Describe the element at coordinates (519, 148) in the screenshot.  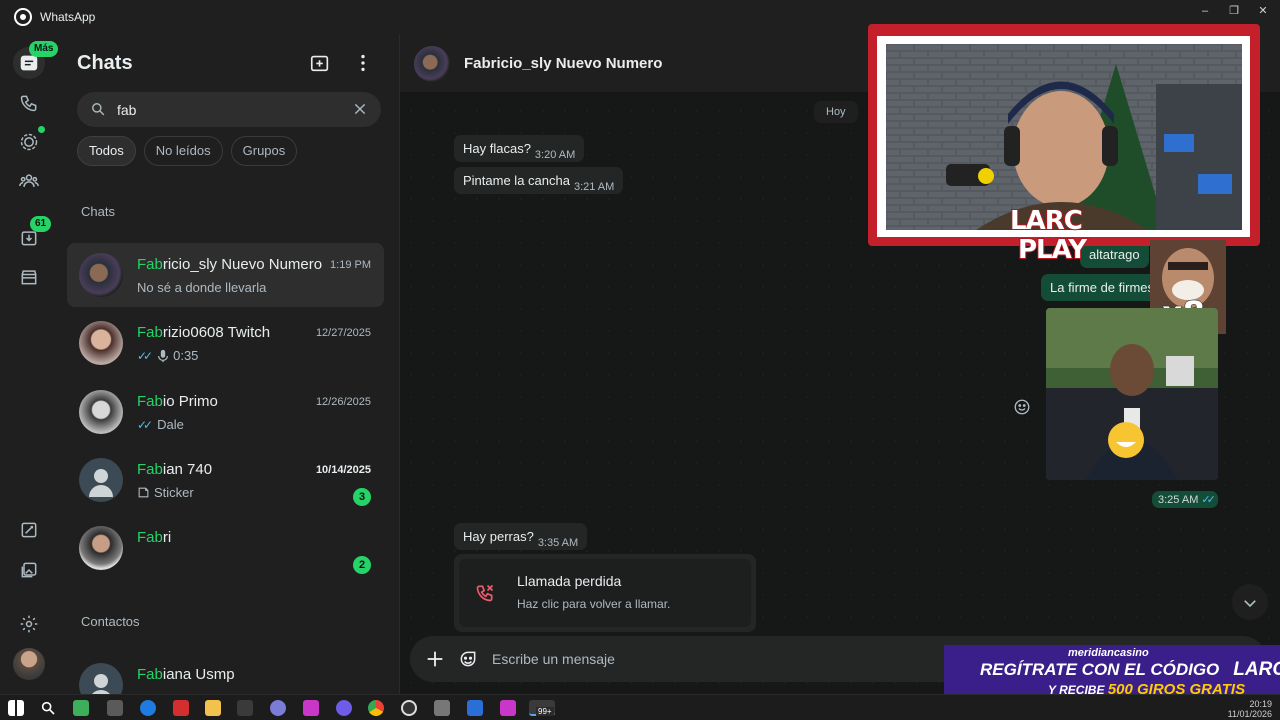
I see `message-in: Hay flacas? 3:20 AM` at that location.